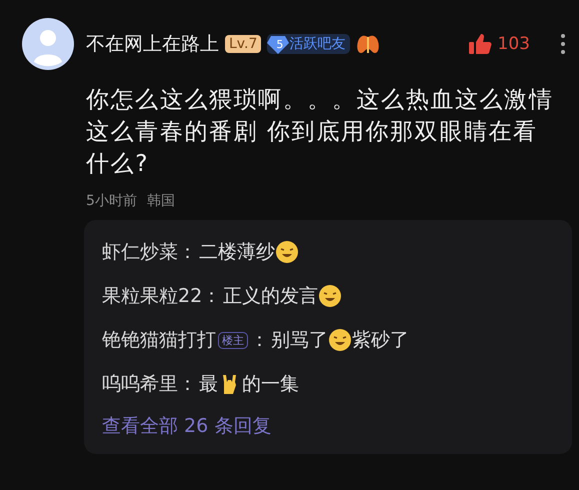 Image resolution: width=579 pixels, height=490 pixels. I want to click on reply-text: 正义的发言, so click(270, 296).